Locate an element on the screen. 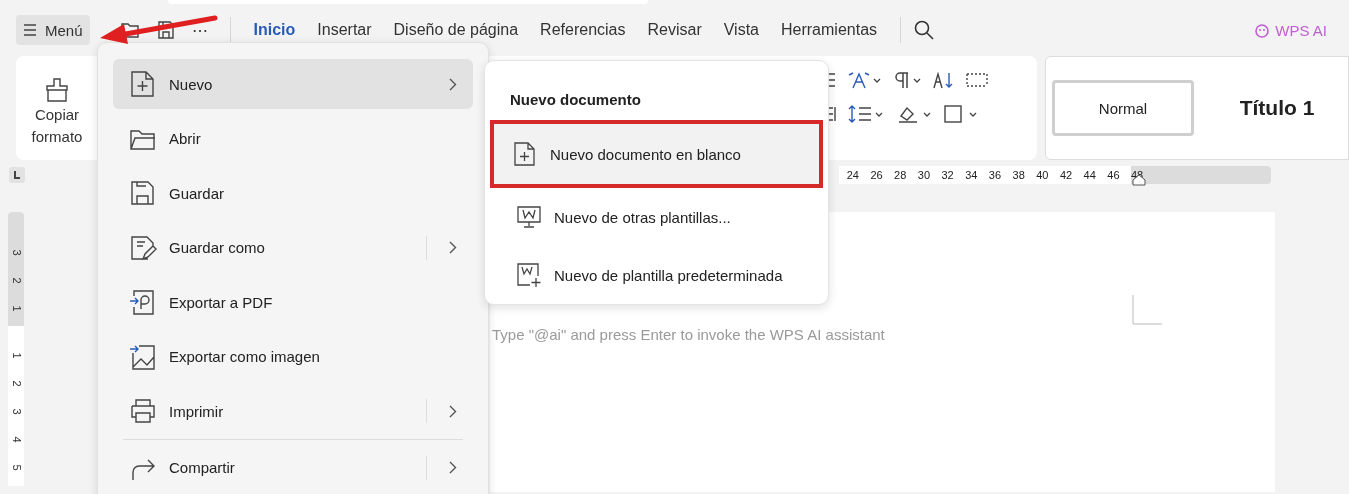  ribbon-tab: Herramientas is located at coordinates (829, 30).